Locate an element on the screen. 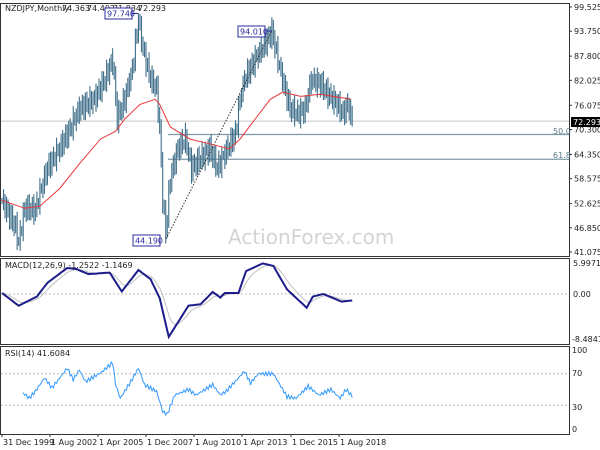  rsi-tick: 100 is located at coordinates (579, 350).